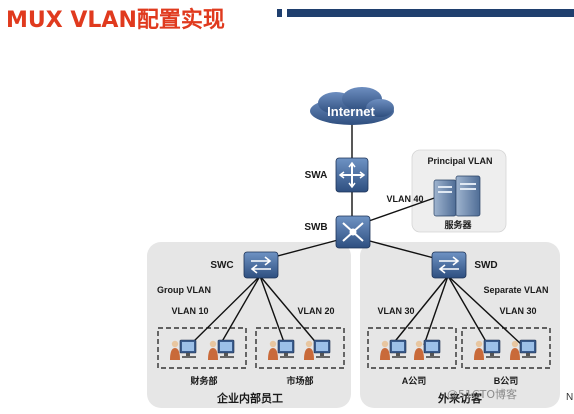 The height and width of the screenshot is (414, 574). Describe the element at coordinates (517, 311) in the screenshot. I see `vlan30-right-label: VLAN 30` at that location.